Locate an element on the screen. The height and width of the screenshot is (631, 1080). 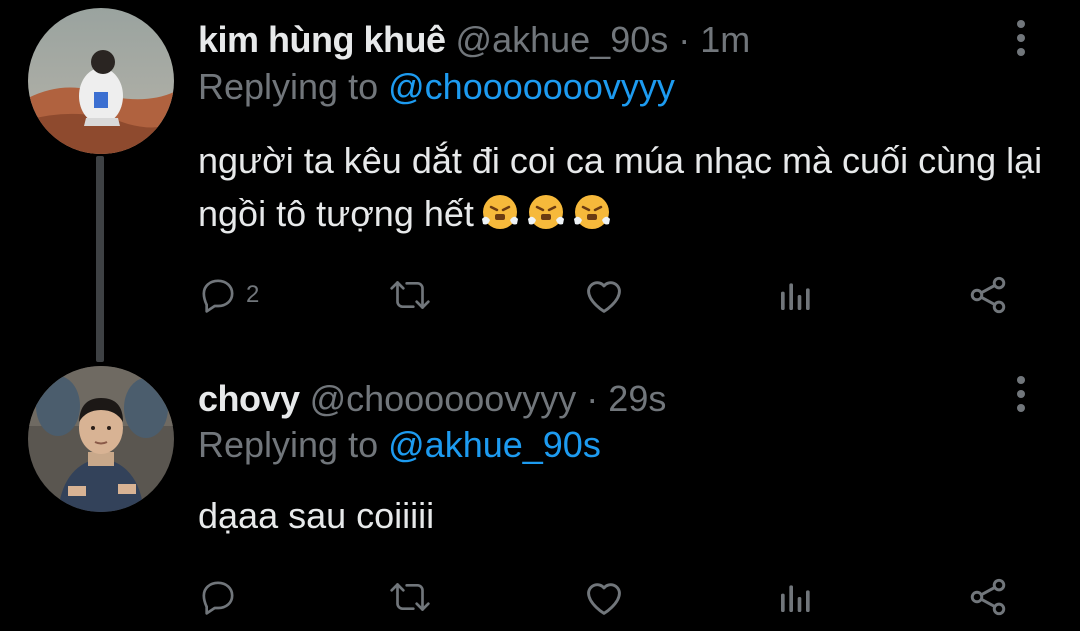
tweet-header: kim hùng khuê @akhue_90s · 1m is located at coordinates (474, 40).